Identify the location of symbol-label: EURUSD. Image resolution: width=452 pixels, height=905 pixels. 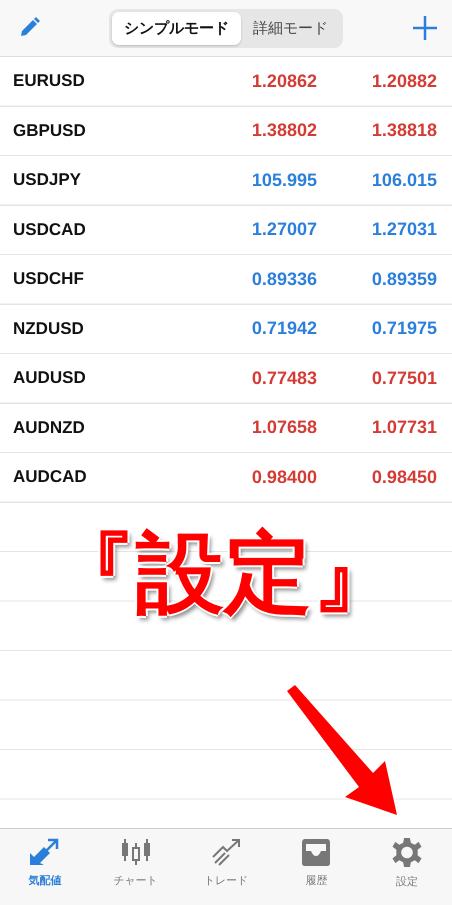
(49, 81).